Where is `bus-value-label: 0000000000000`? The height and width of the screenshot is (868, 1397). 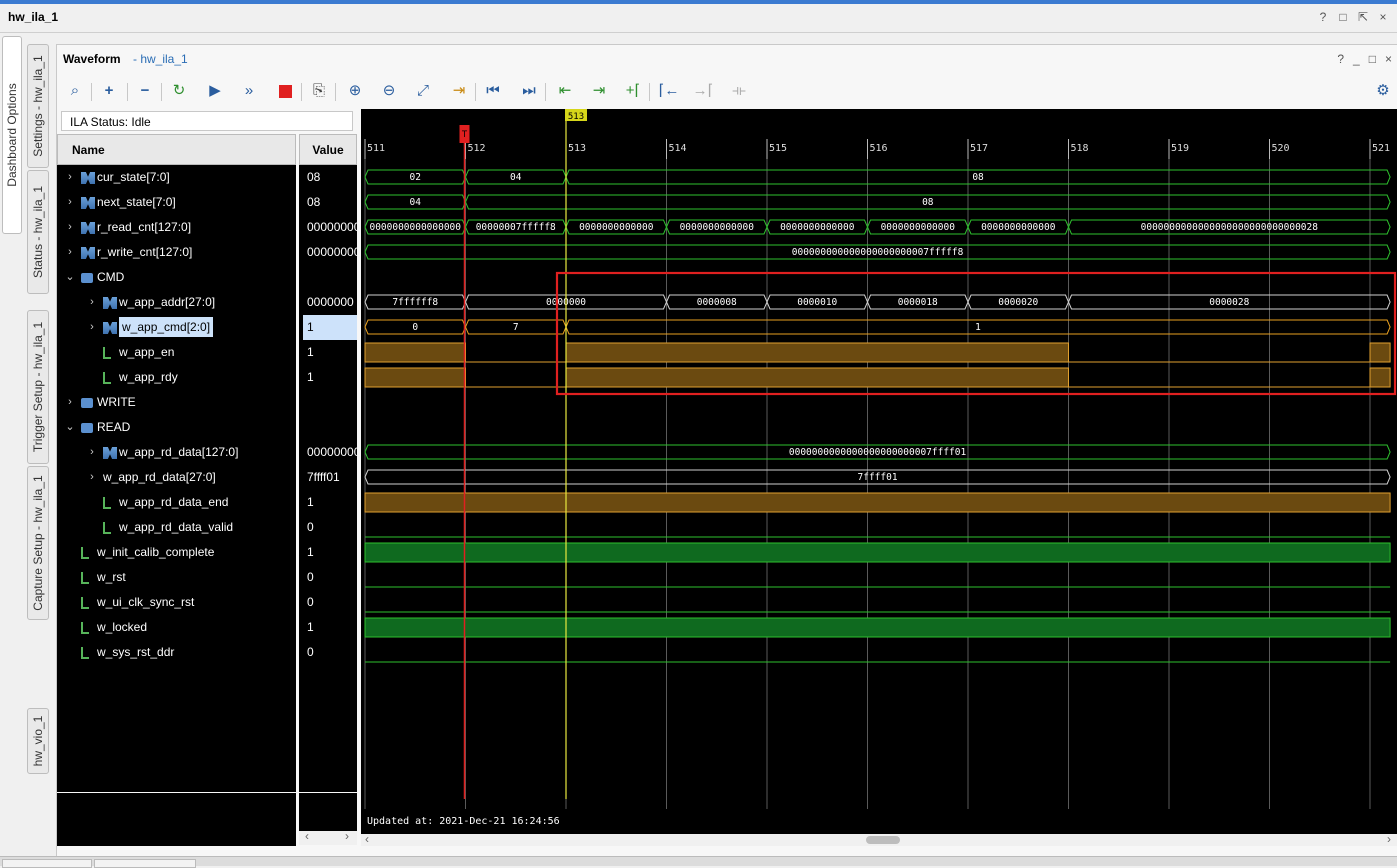
bus-value-label: 0000000000000 is located at coordinates (616, 227).